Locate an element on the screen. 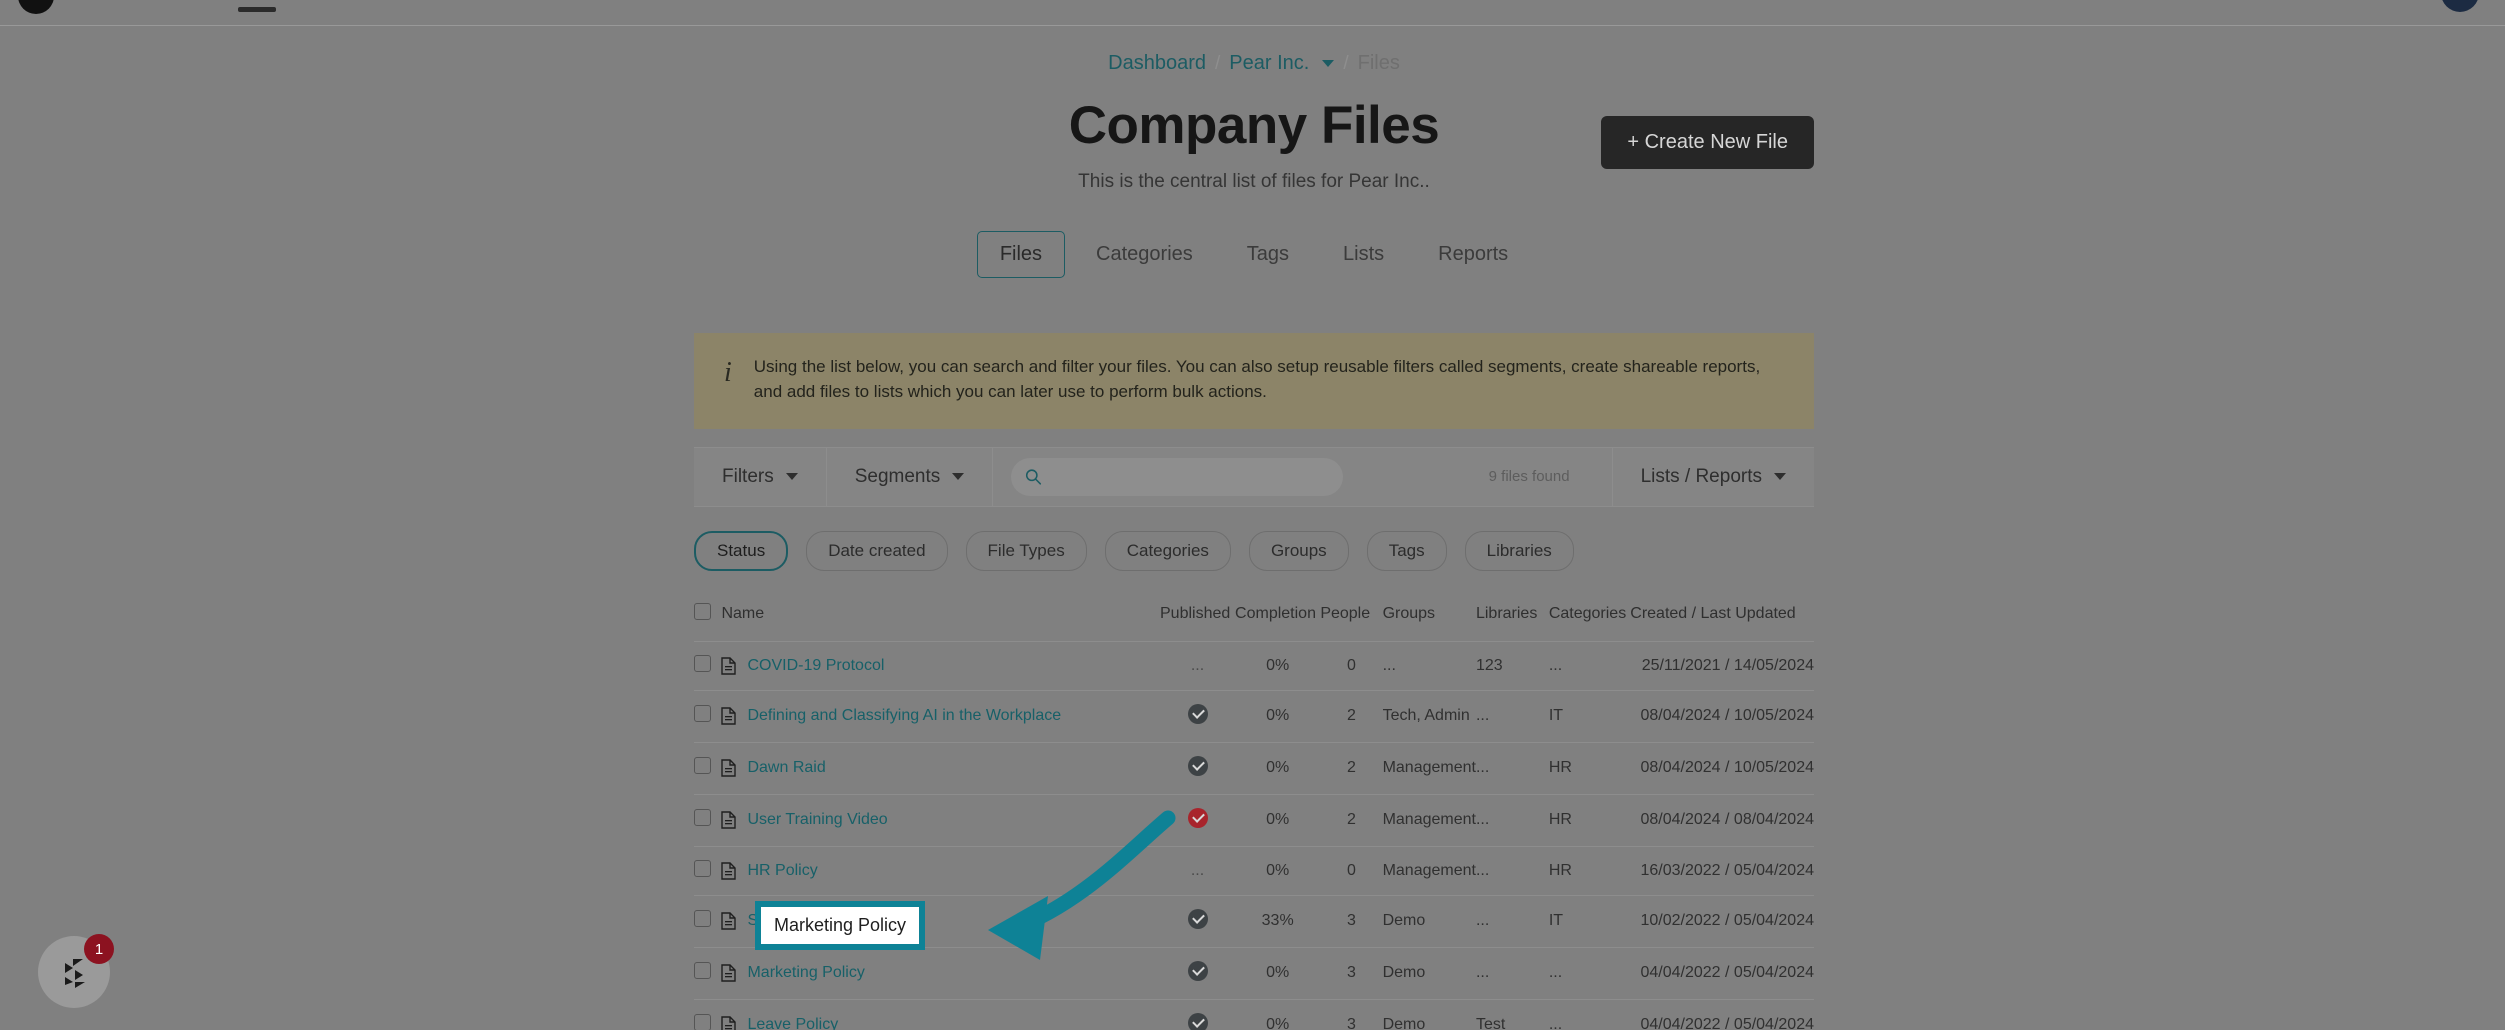 The width and height of the screenshot is (2505, 1030). row-name-cell: COVID-19 Protocol is located at coordinates (940, 666).